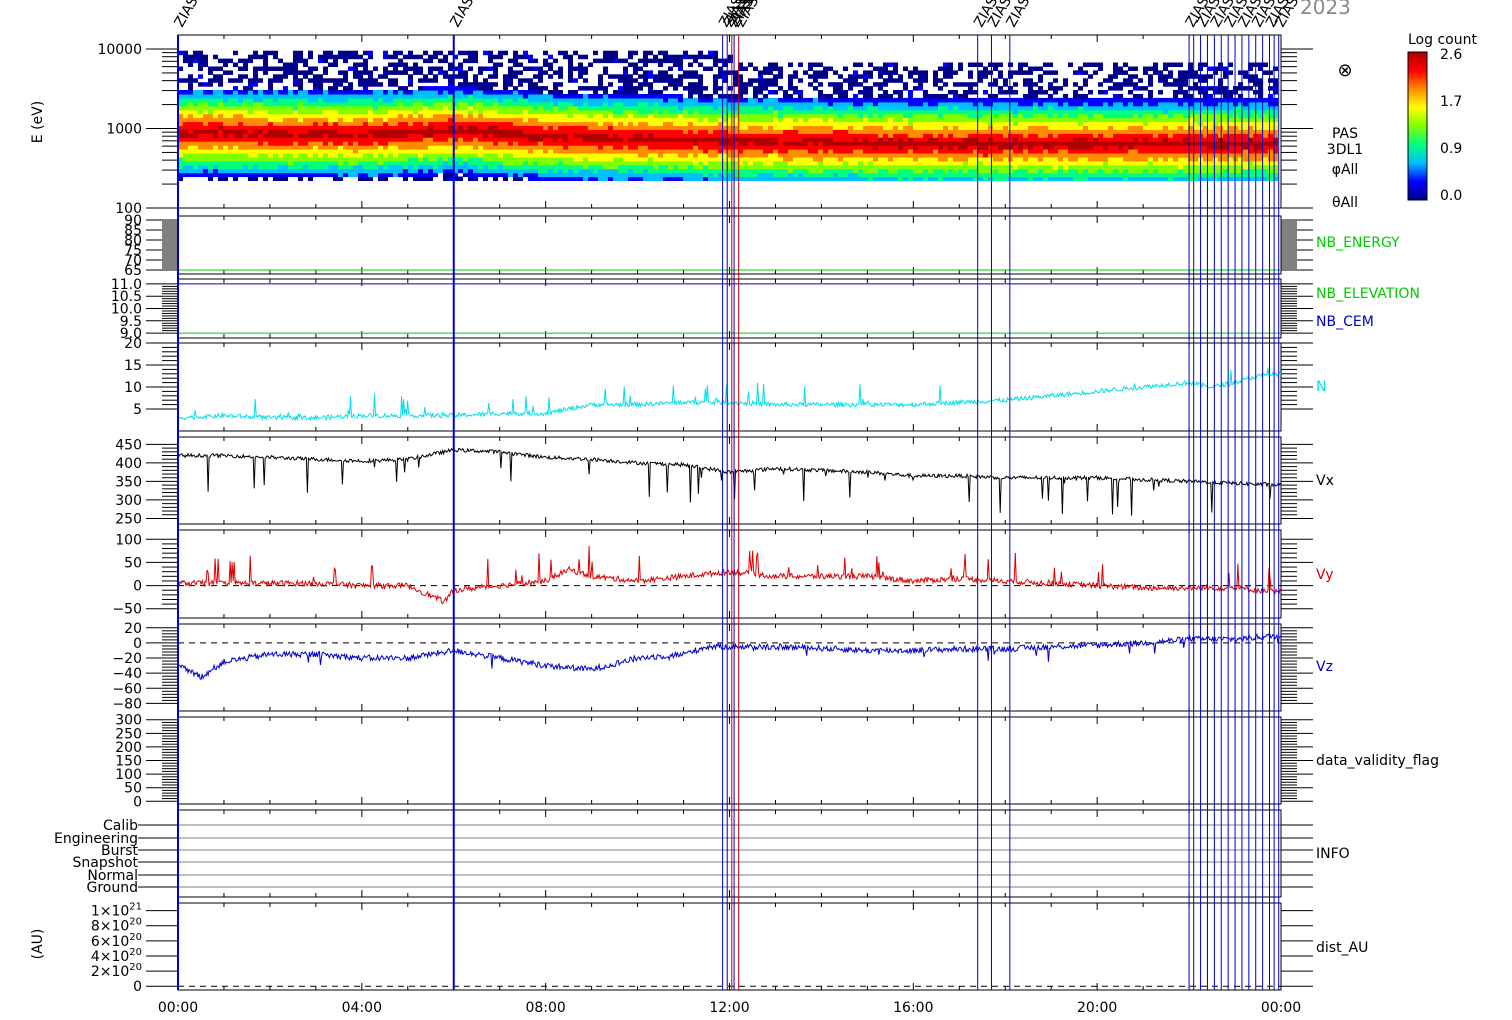 This screenshot has width=1512, height=1020. What do you see at coordinates (729, 760) in the screenshot?
I see `panel-frame-validity` at bounding box center [729, 760].